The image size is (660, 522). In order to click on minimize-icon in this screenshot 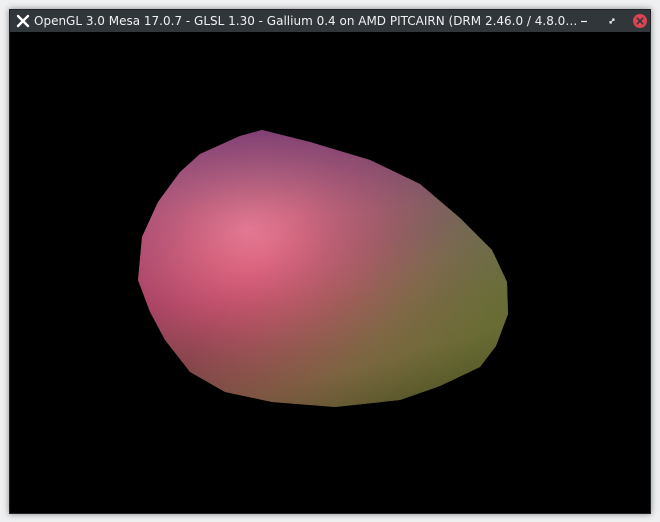, I will do `click(584, 21)`.